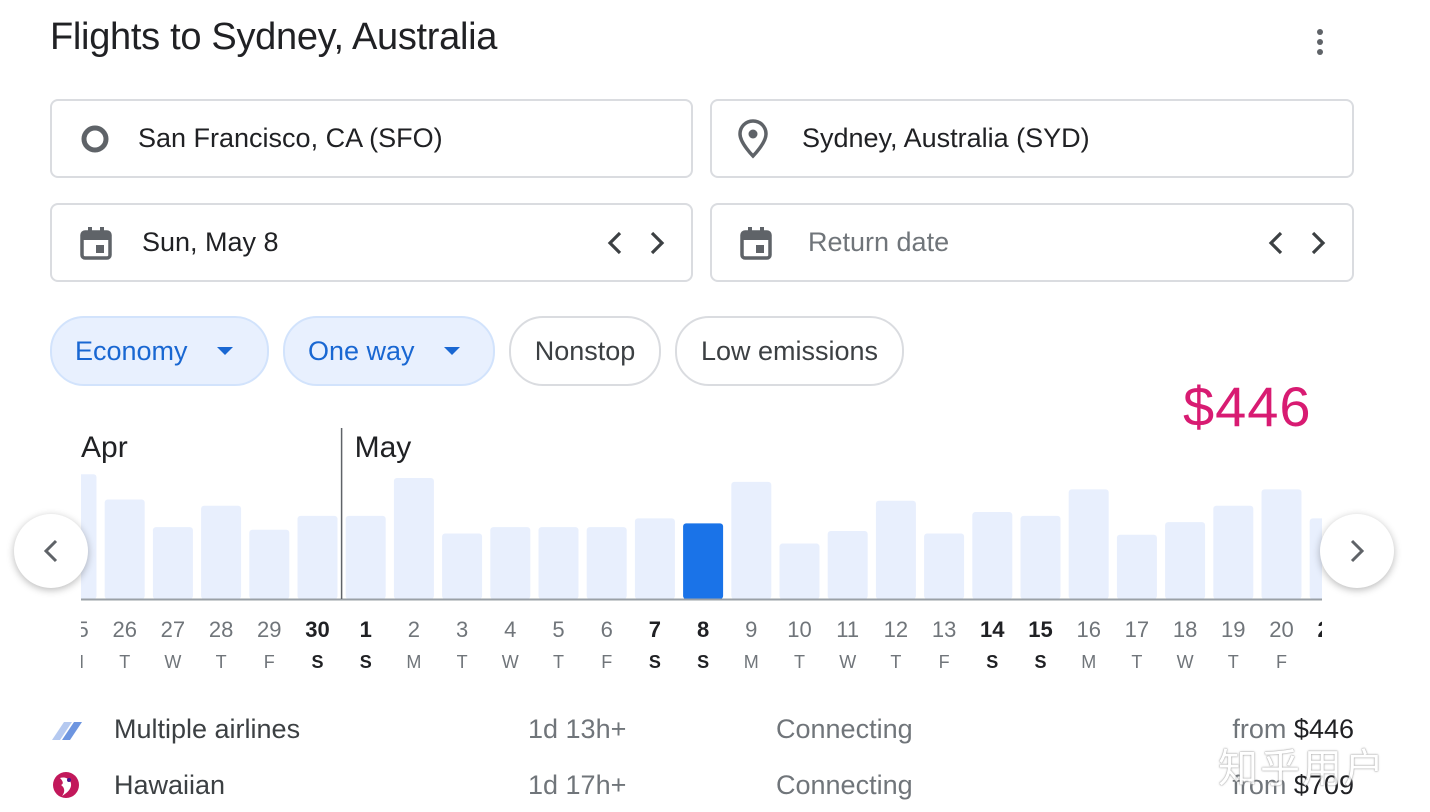  Describe the element at coordinates (1233, 629) in the screenshot. I see `day-date-label: 19` at that location.